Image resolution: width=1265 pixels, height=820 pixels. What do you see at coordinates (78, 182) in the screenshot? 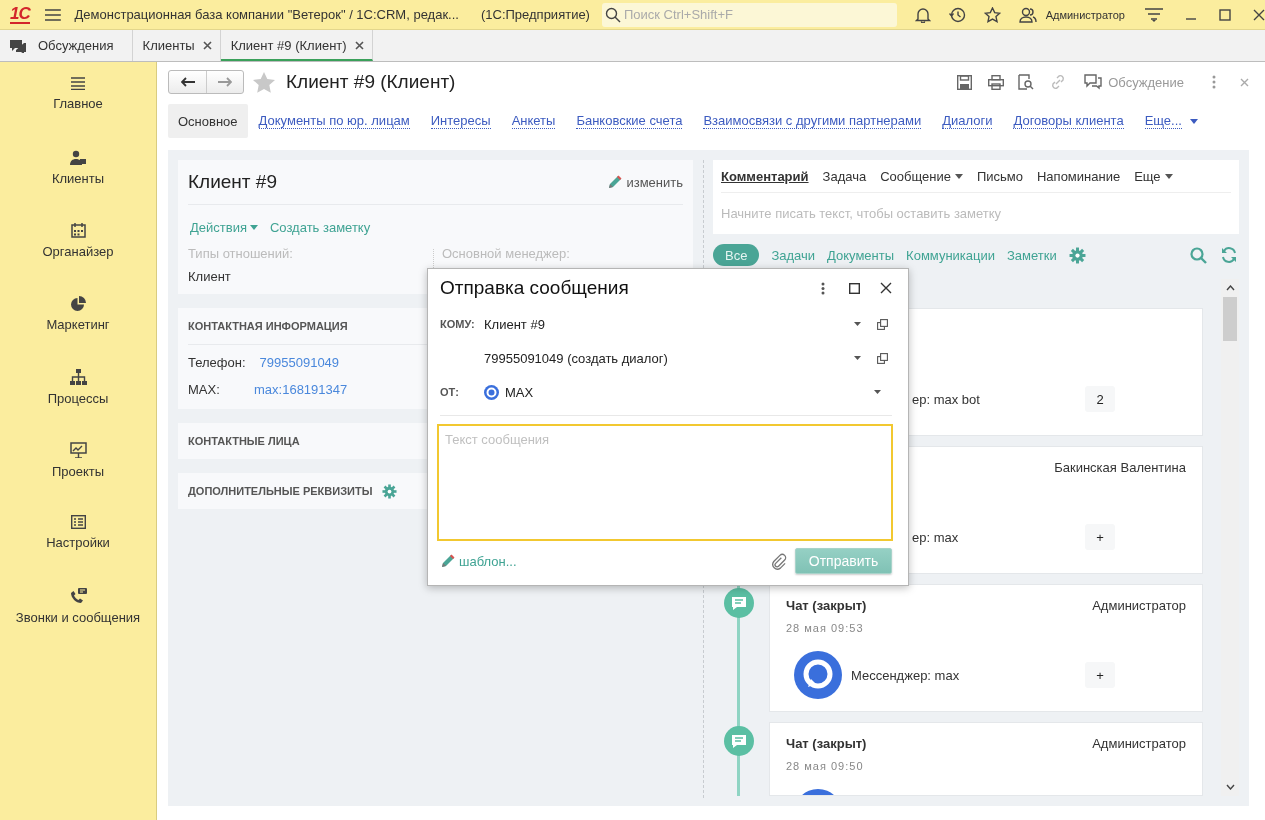
I see `nav-item: Клиенты` at bounding box center [78, 182].